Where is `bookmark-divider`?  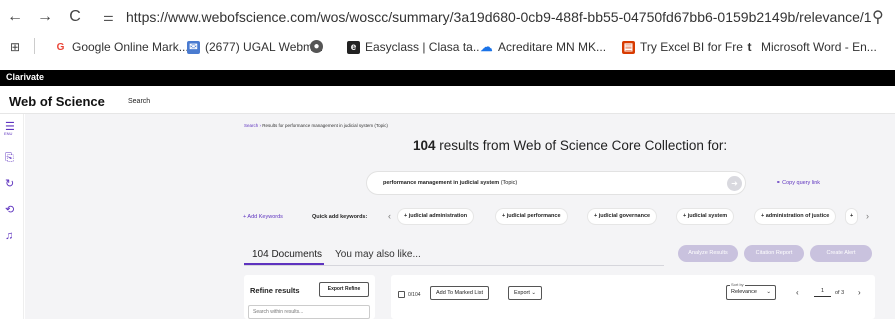
bookmark-divider is located at coordinates (34, 46).